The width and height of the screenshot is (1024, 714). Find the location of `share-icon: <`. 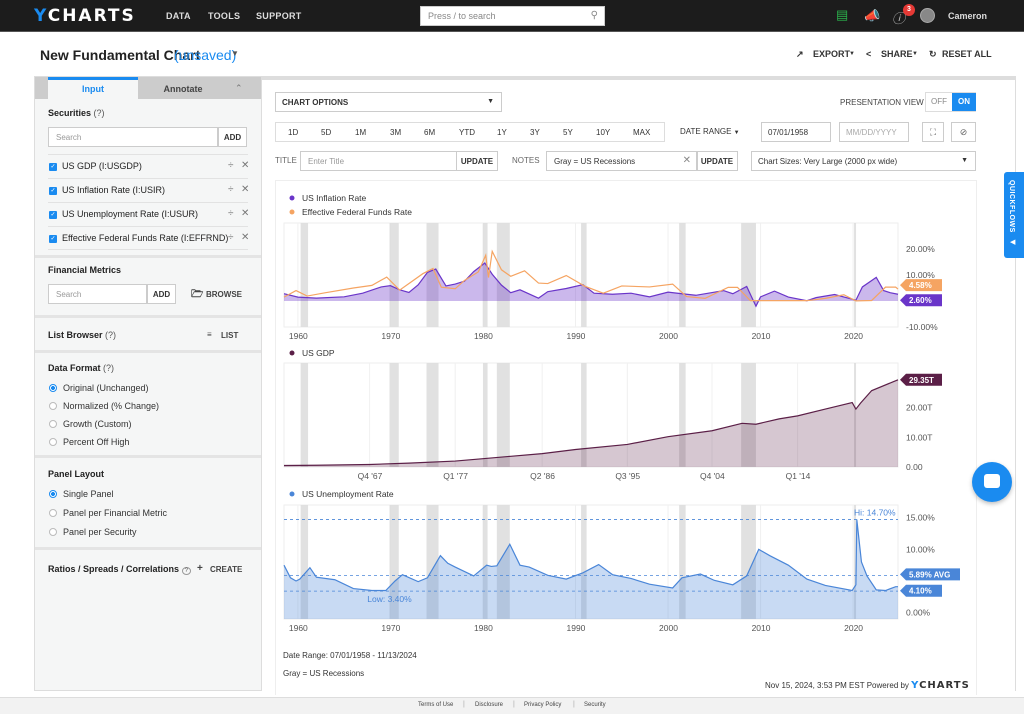

share-icon: < is located at coordinates (868, 54).